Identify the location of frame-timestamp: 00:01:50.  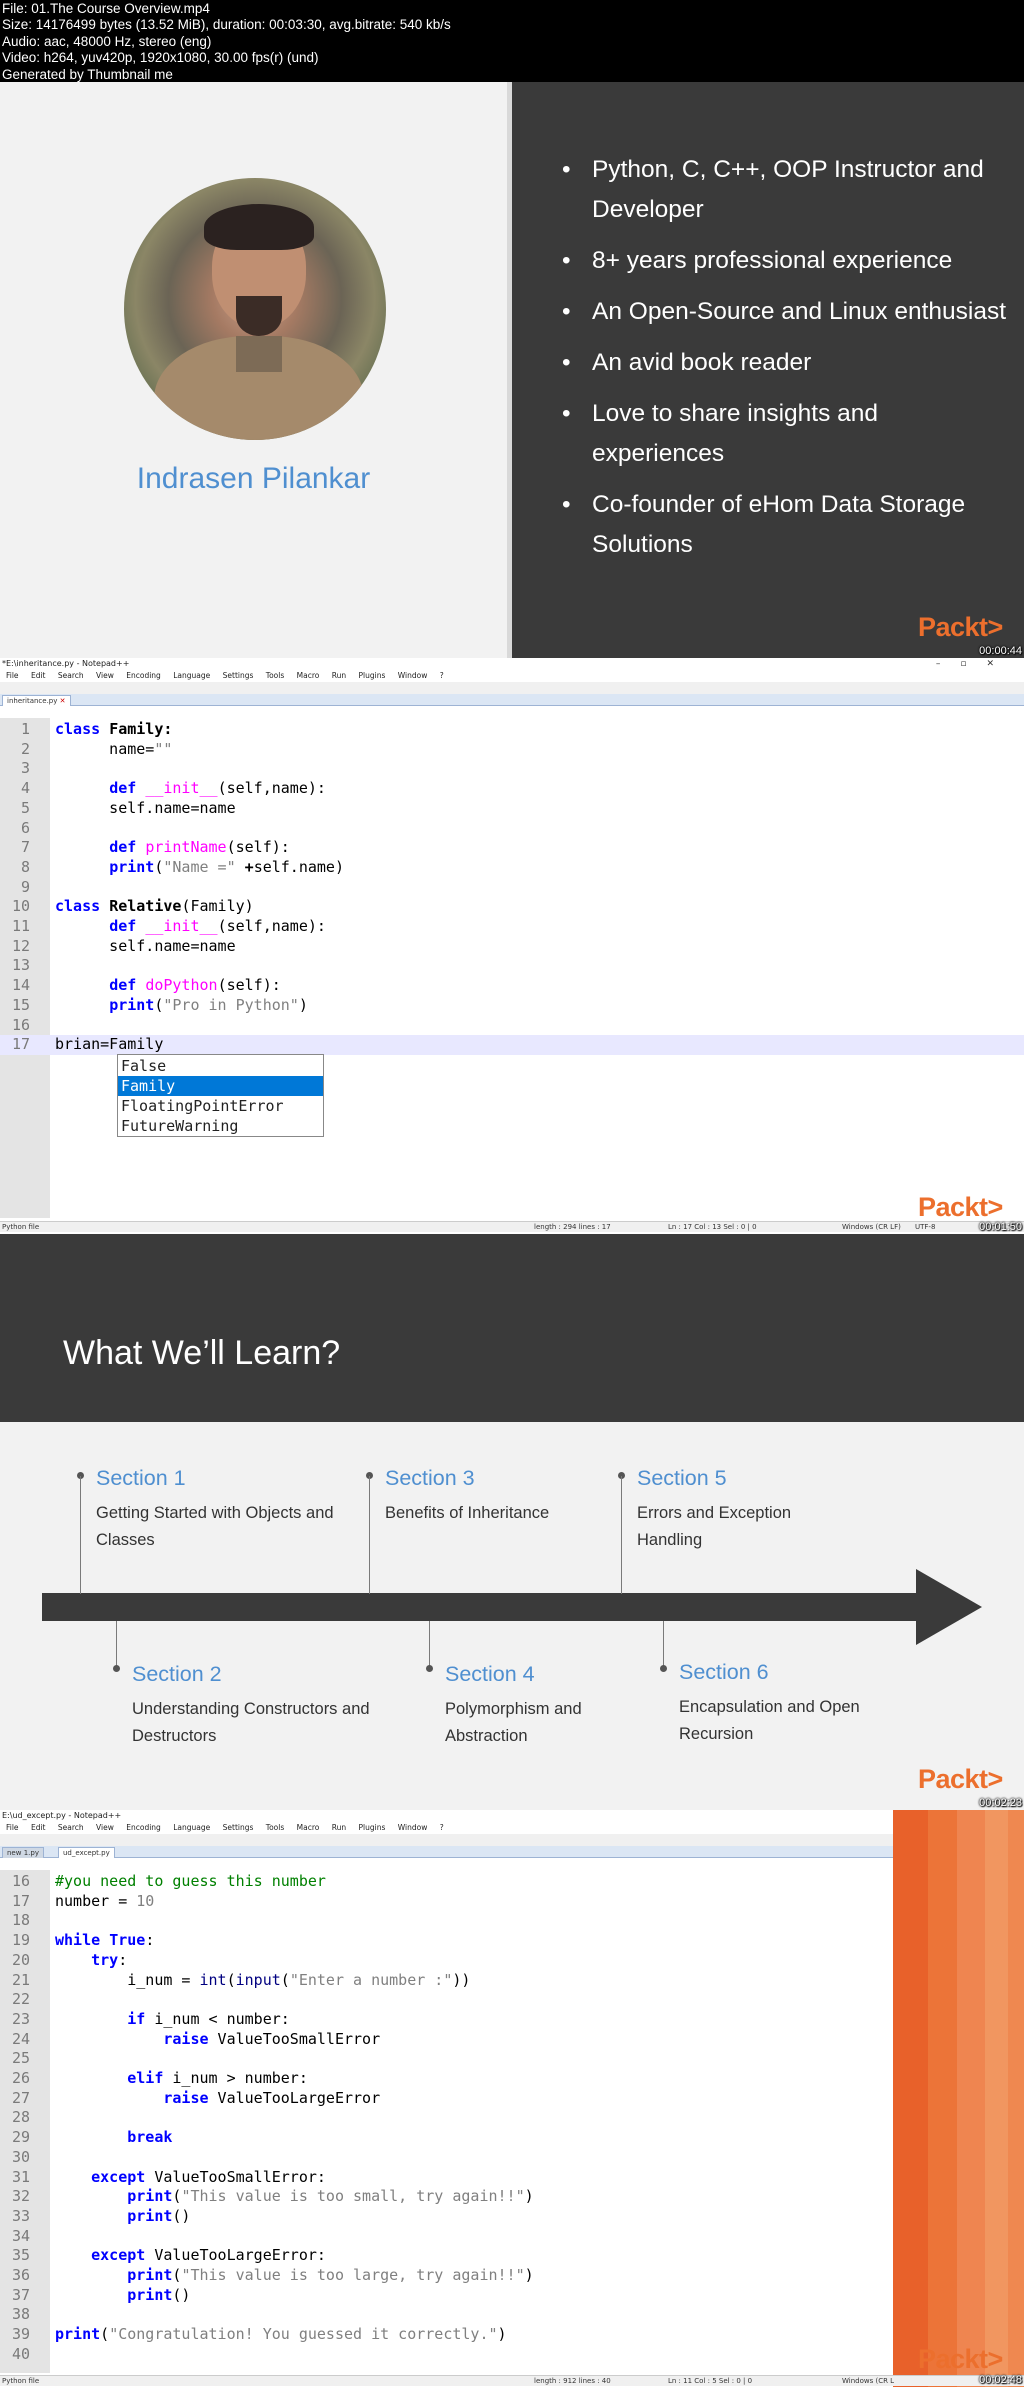
(1000, 1227).